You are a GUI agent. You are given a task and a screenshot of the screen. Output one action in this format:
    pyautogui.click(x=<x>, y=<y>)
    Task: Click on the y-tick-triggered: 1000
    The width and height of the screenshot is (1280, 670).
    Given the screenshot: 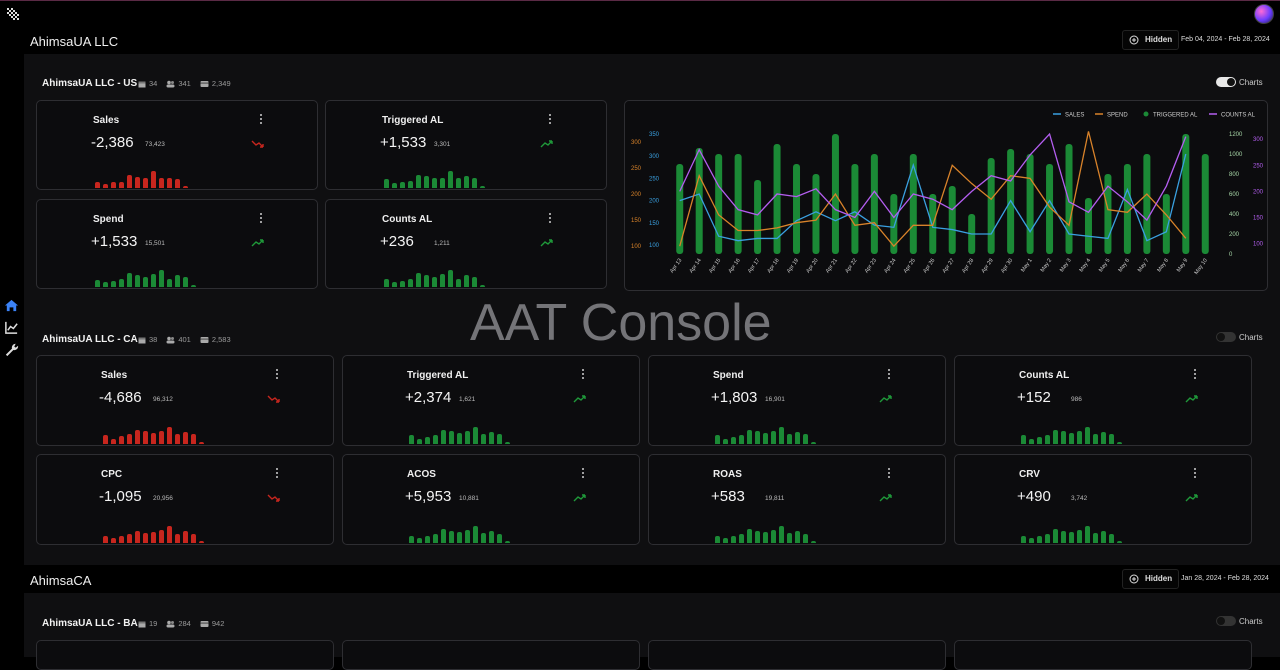 What is the action you would take?
    pyautogui.click(x=1236, y=155)
    